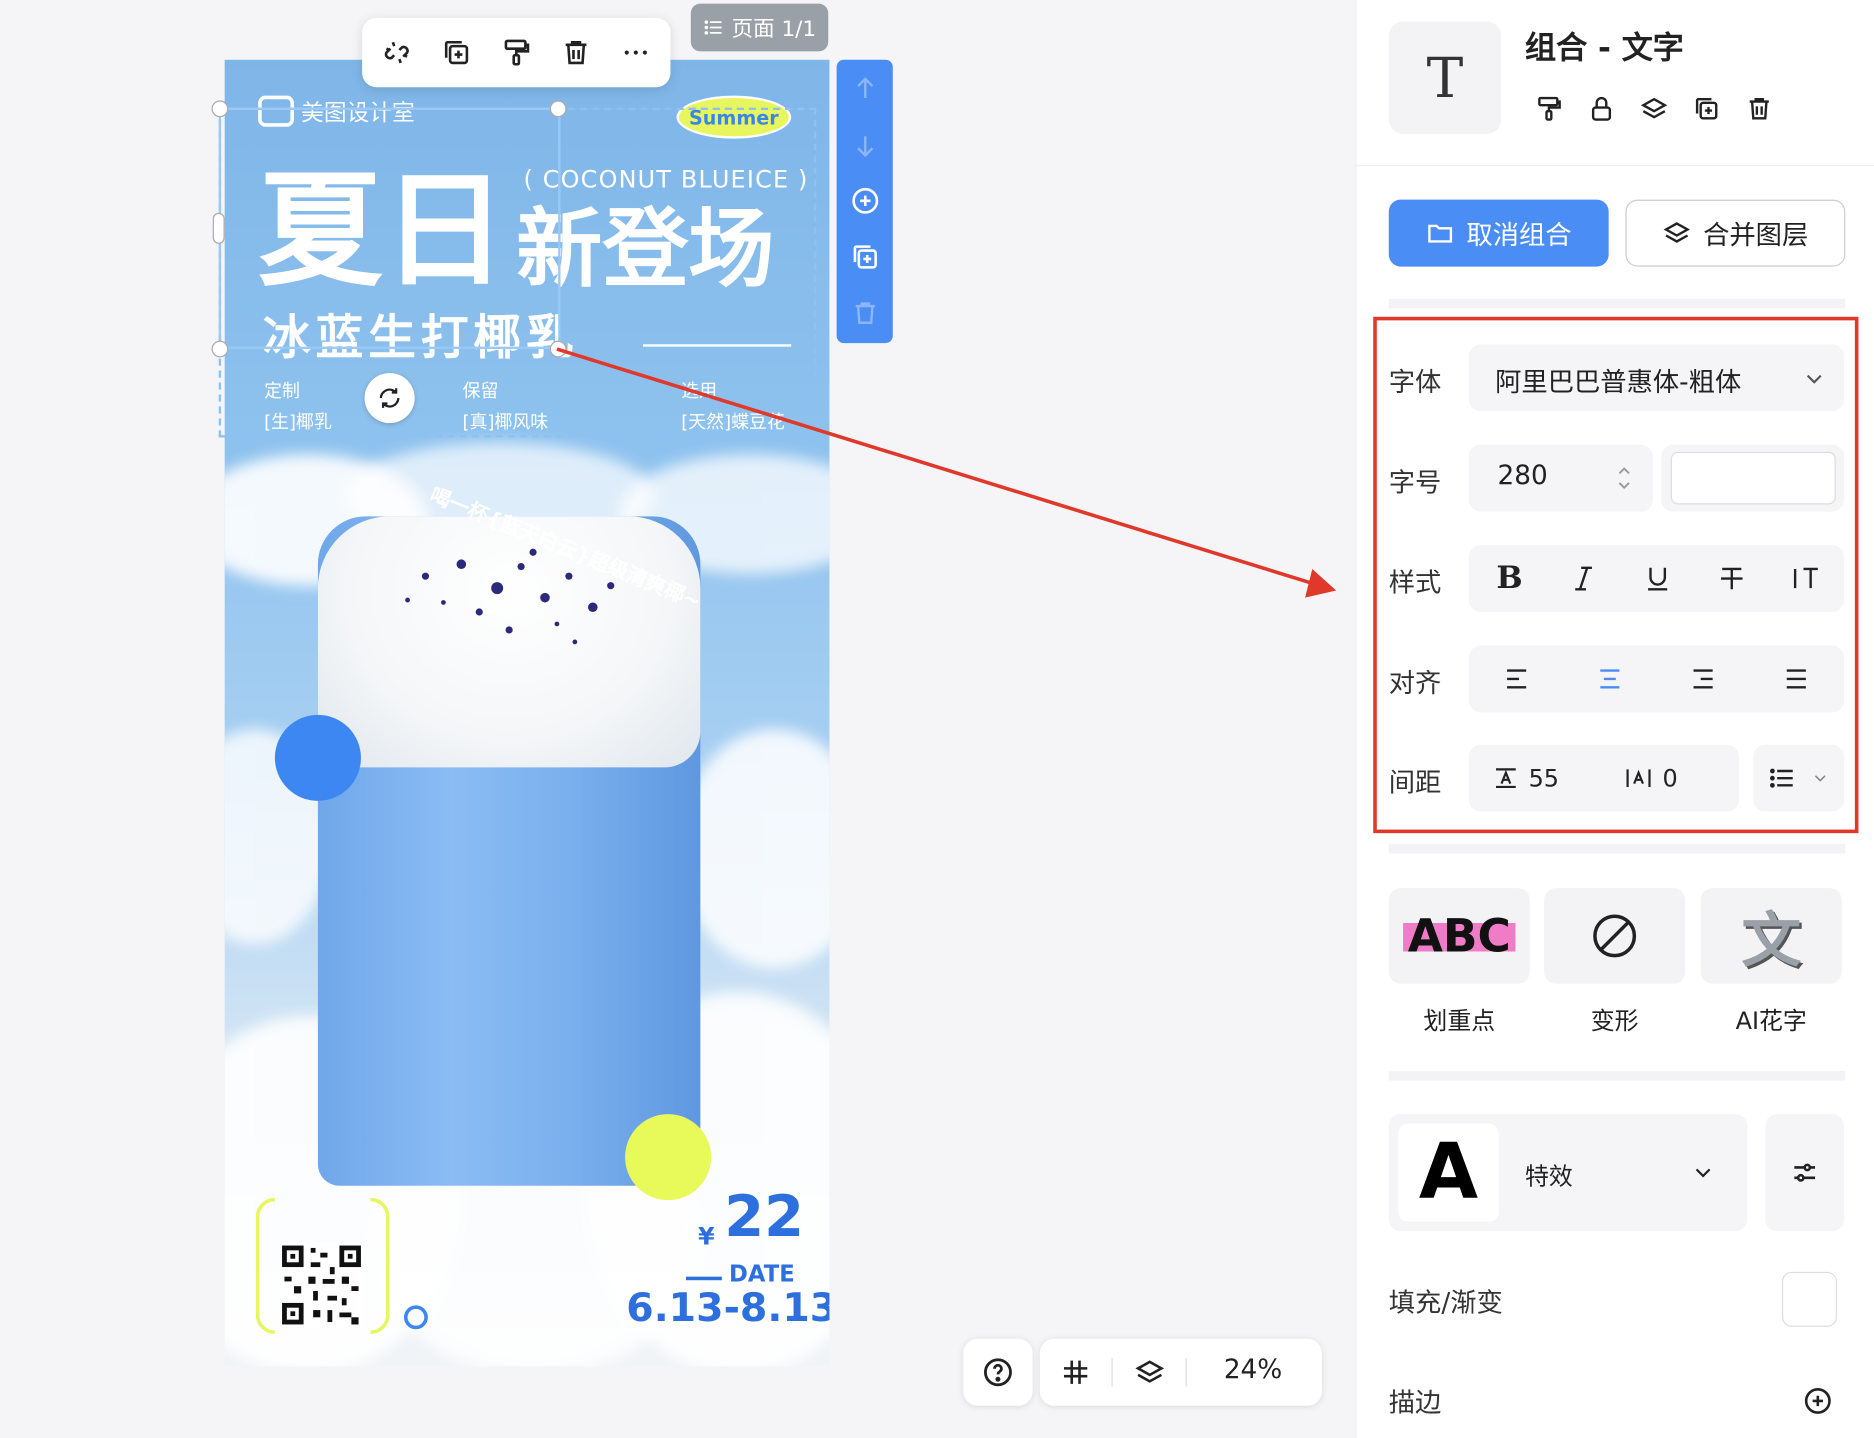  I want to click on panel-title: 组合 - 文字, so click(1604, 49).